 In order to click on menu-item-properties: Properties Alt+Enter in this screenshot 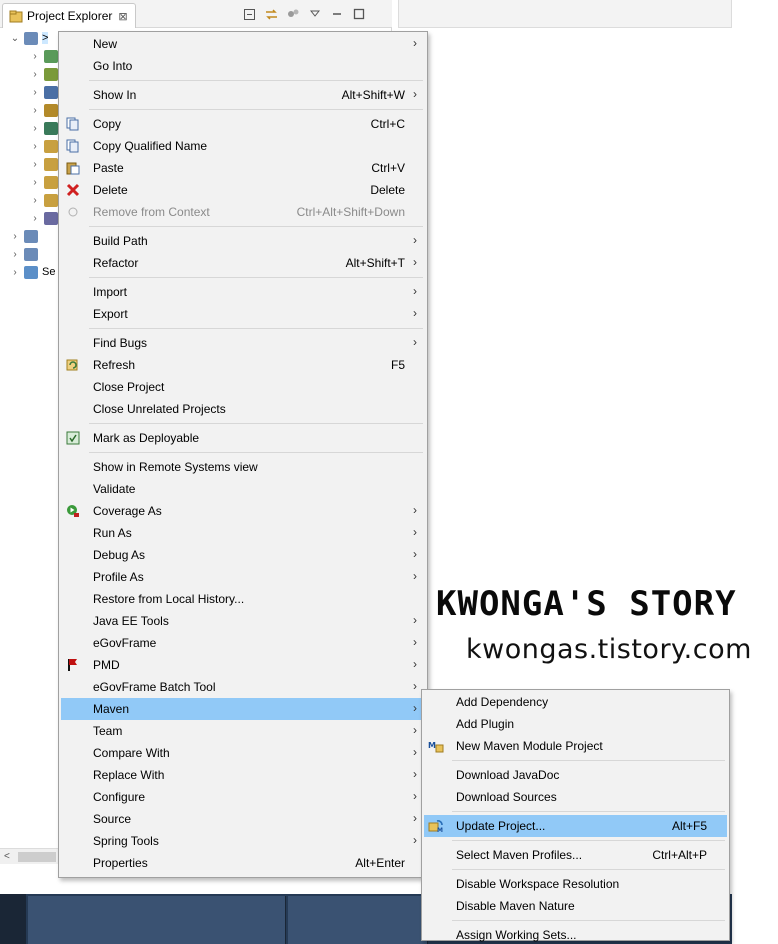, I will do `click(243, 863)`.